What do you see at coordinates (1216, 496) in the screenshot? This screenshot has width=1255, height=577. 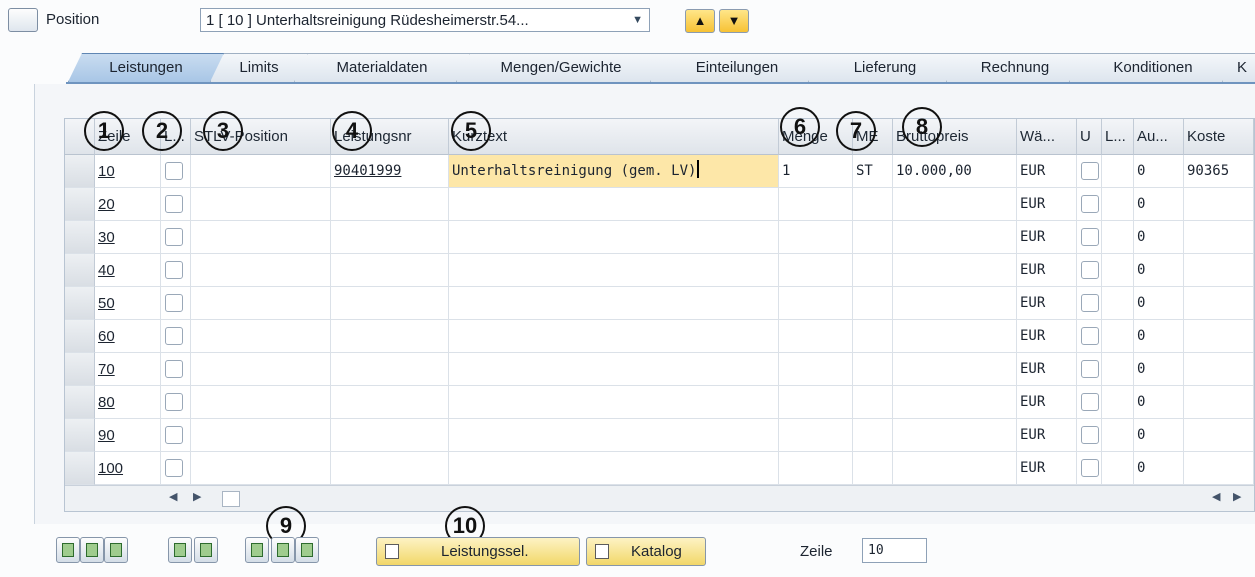 I see `scroll-left-icon: ◀` at bounding box center [1216, 496].